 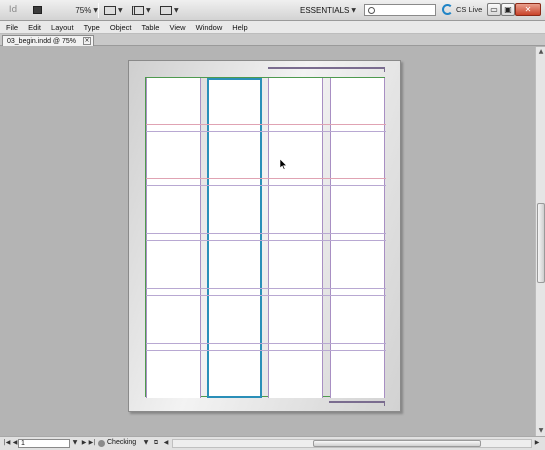 I want to click on bridge-icon, so click(x=37, y=10).